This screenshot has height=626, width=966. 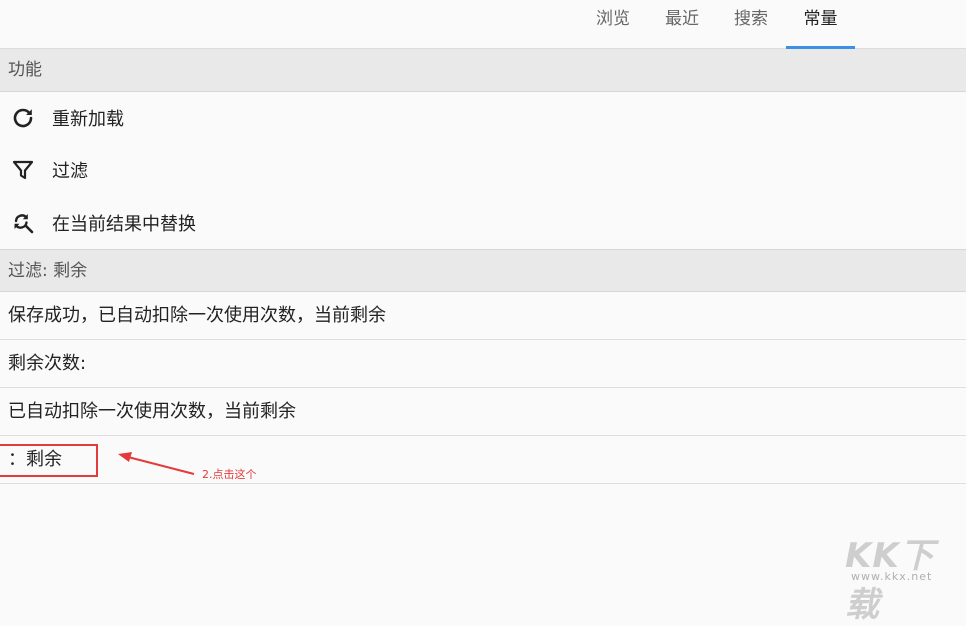 What do you see at coordinates (23, 170) in the screenshot?
I see `filter-icon` at bounding box center [23, 170].